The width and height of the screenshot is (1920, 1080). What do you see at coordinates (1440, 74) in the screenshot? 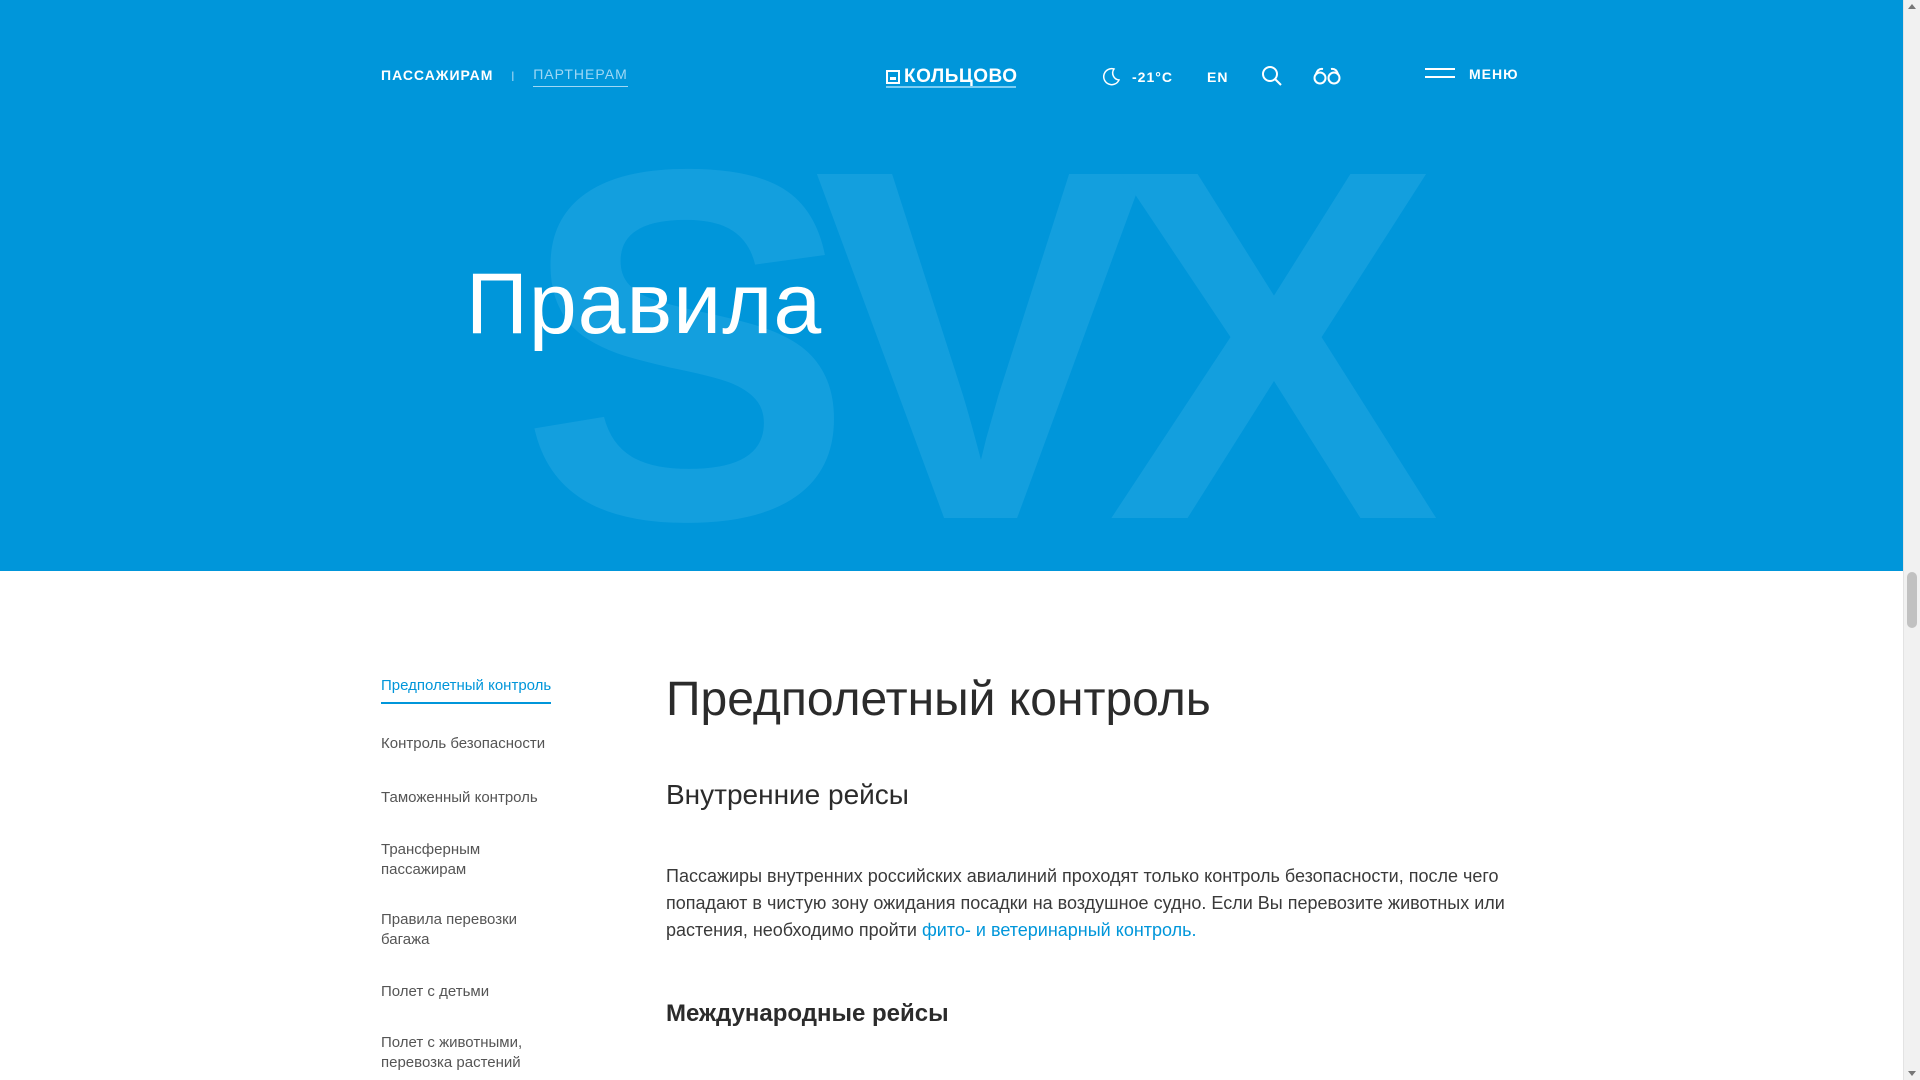
I see `hamburger-icon` at bounding box center [1440, 74].